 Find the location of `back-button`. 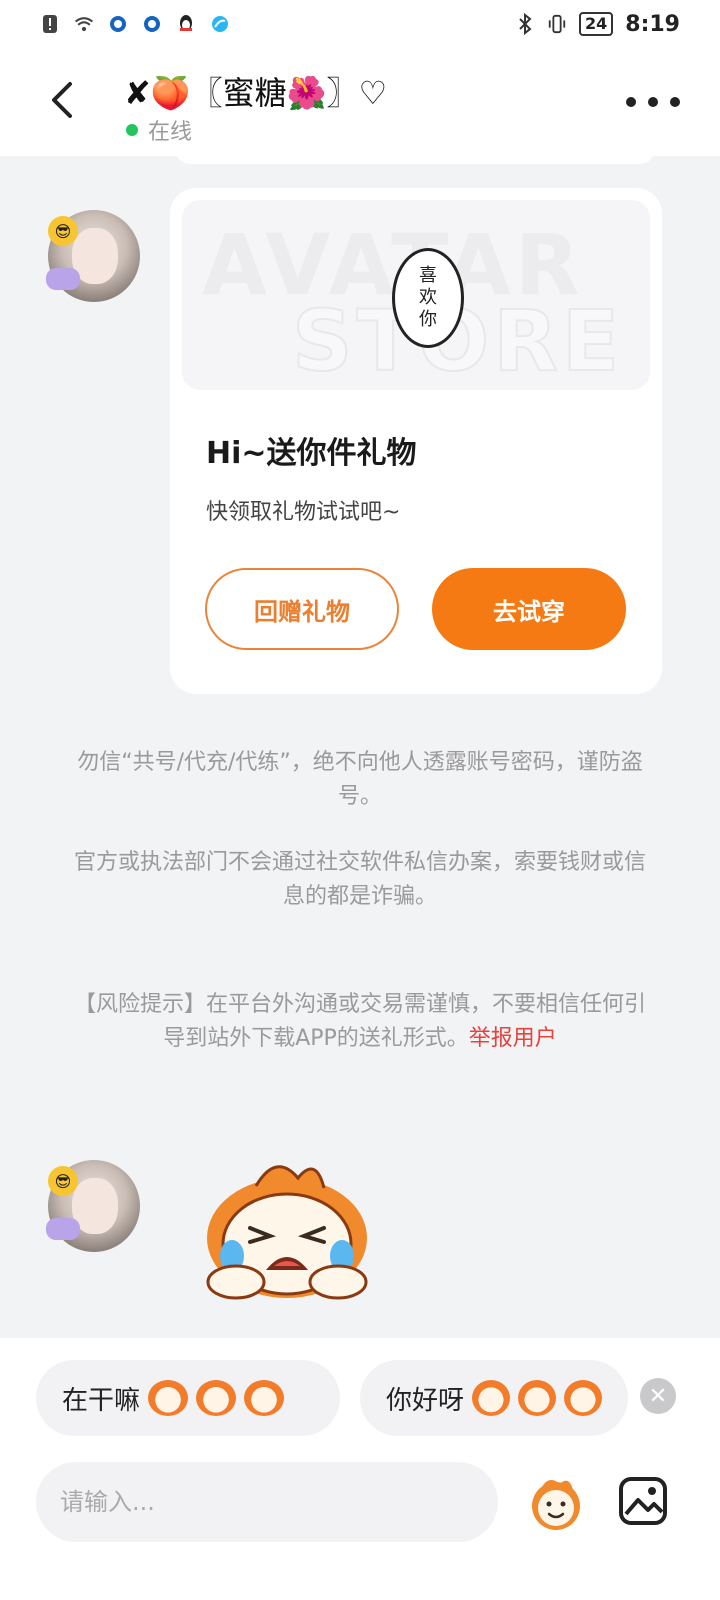

back-button is located at coordinates (62, 100).